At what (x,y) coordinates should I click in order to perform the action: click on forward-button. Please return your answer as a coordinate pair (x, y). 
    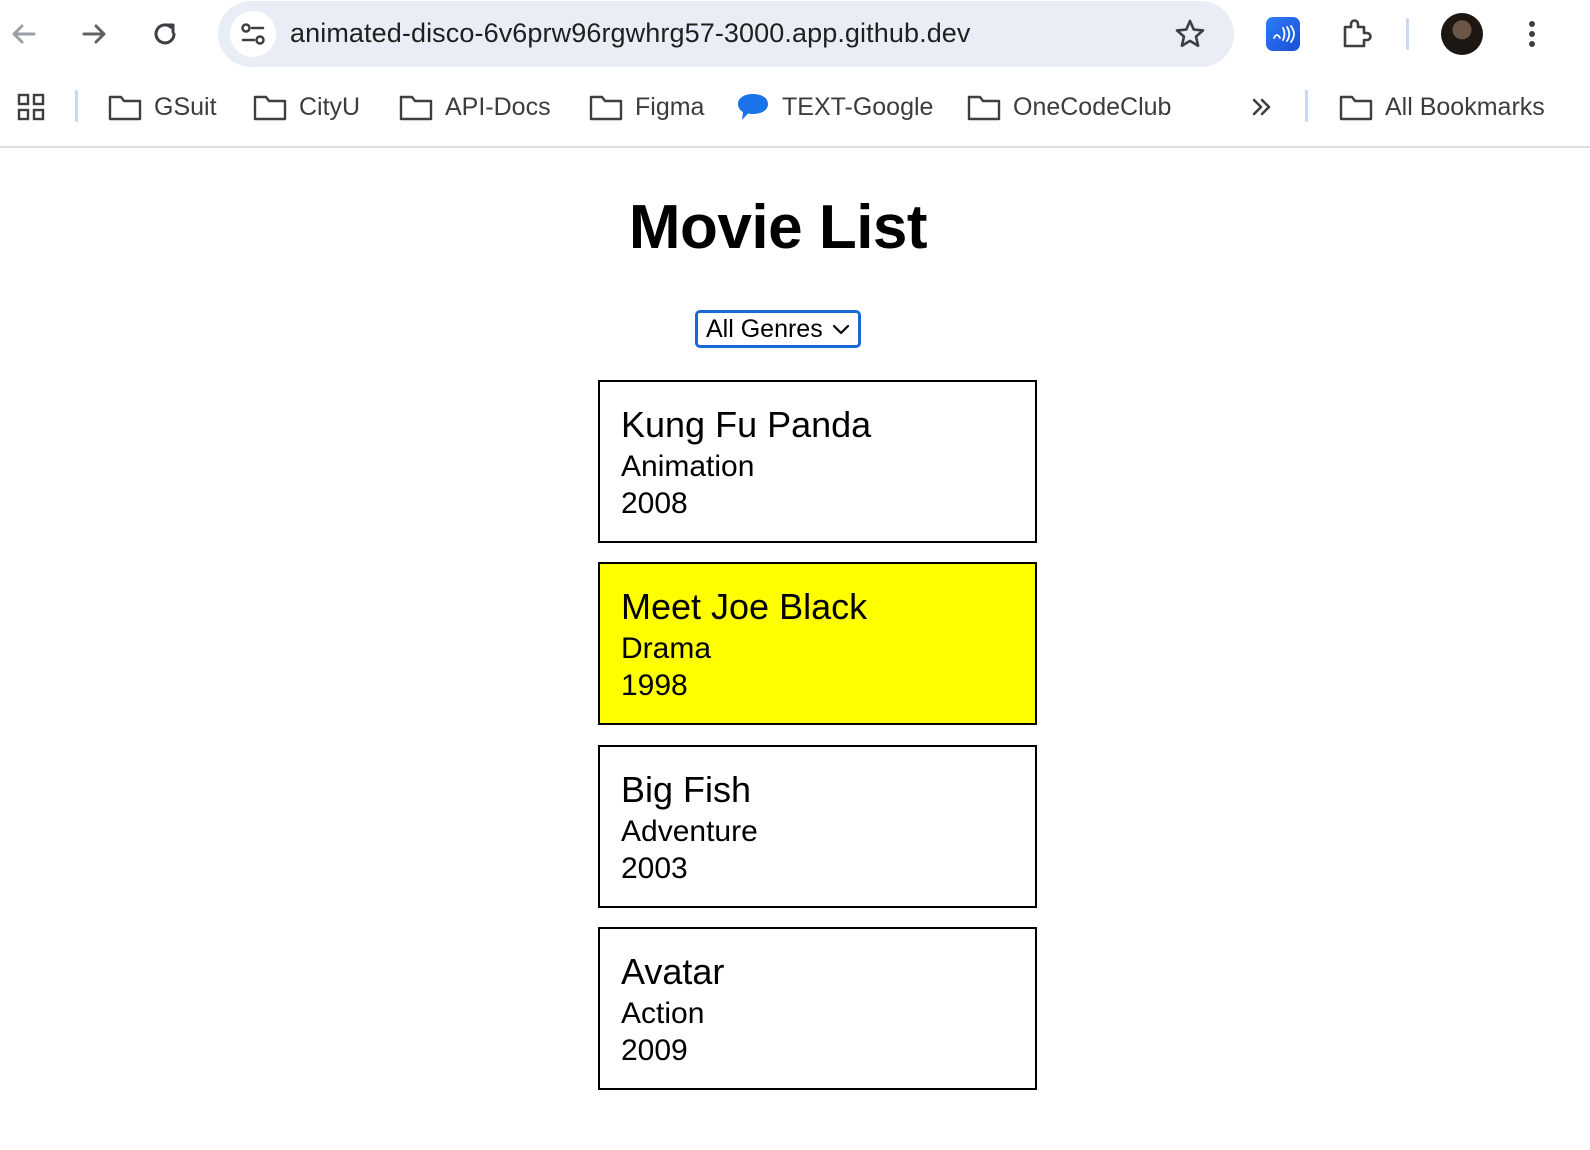
    Looking at the image, I should click on (94, 34).